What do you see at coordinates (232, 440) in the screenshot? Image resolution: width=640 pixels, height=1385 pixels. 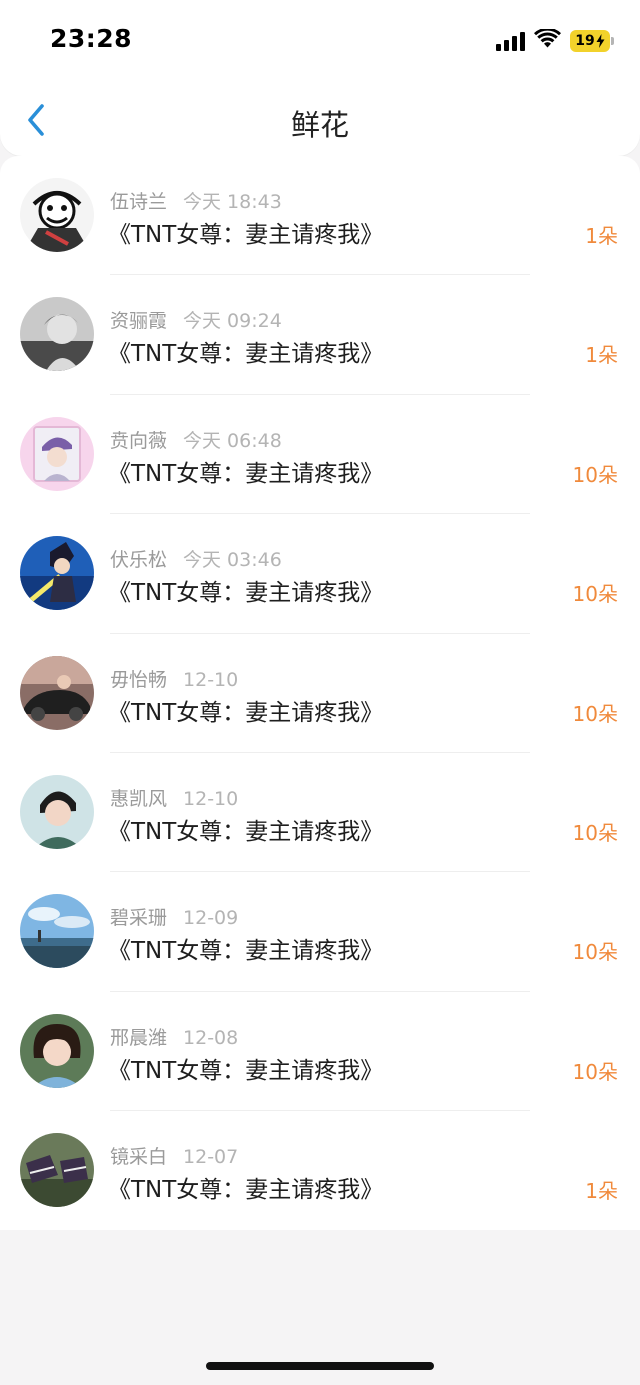 I see `sent-time: 今天 06:48` at bounding box center [232, 440].